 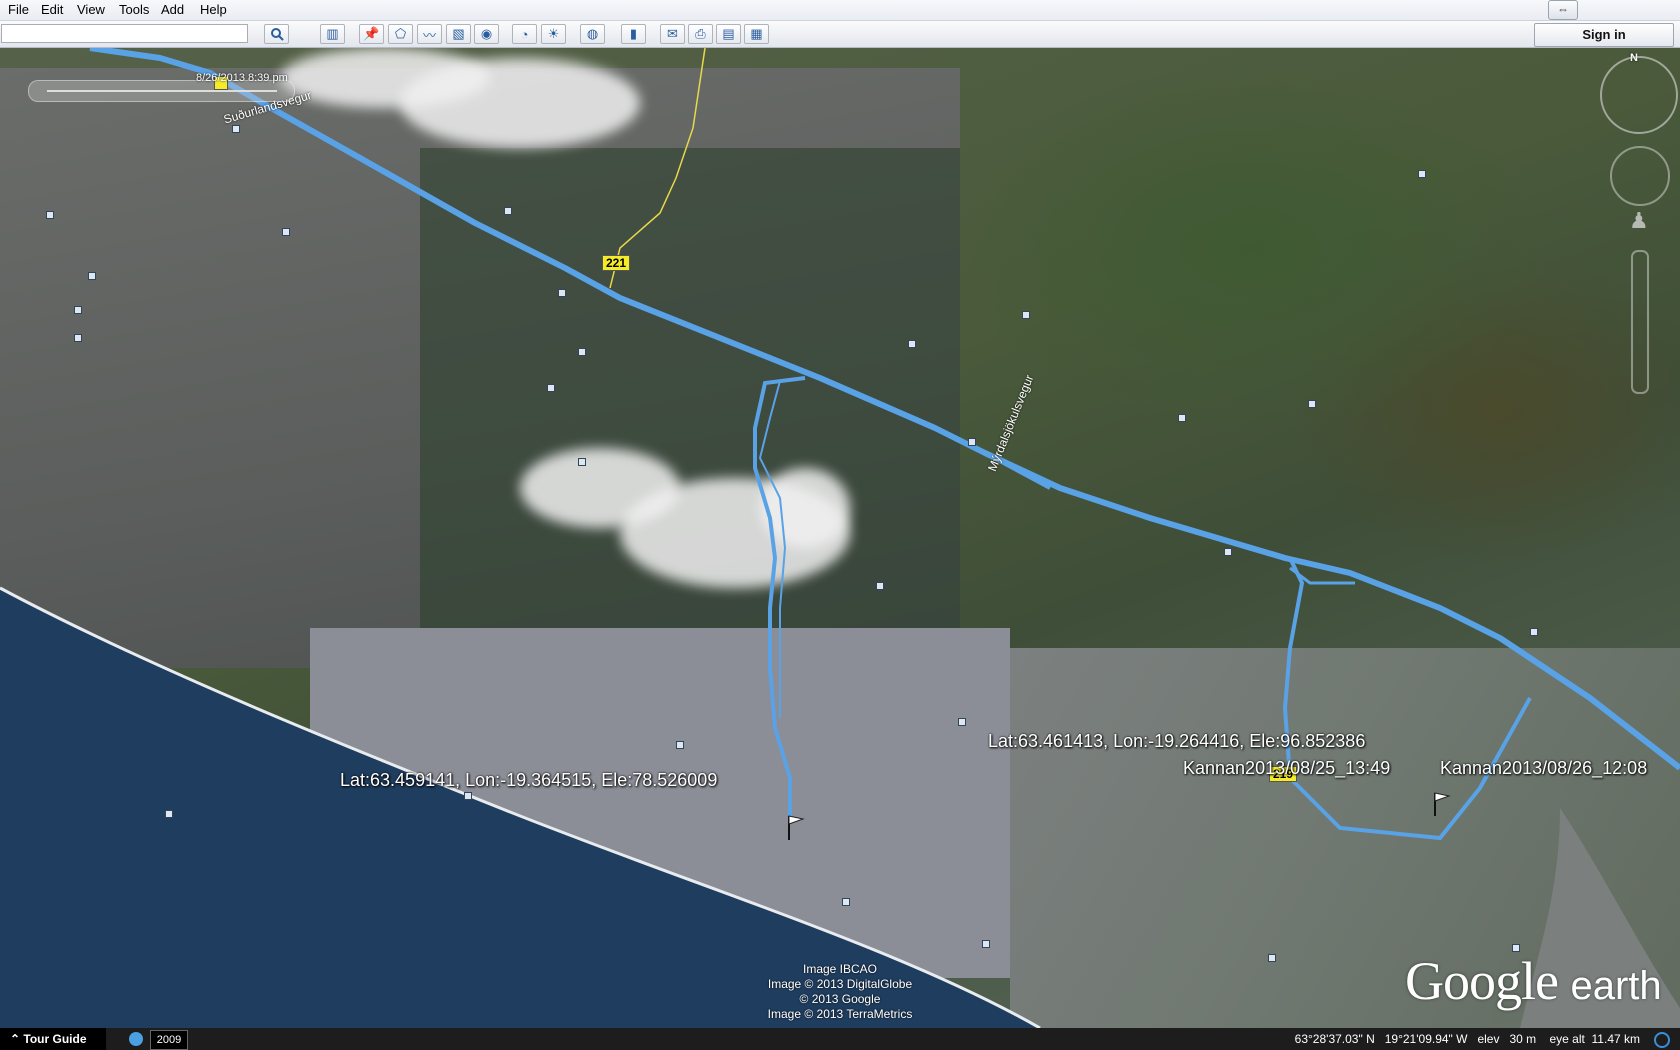 What do you see at coordinates (91, 9) in the screenshot?
I see `menu-view: View` at bounding box center [91, 9].